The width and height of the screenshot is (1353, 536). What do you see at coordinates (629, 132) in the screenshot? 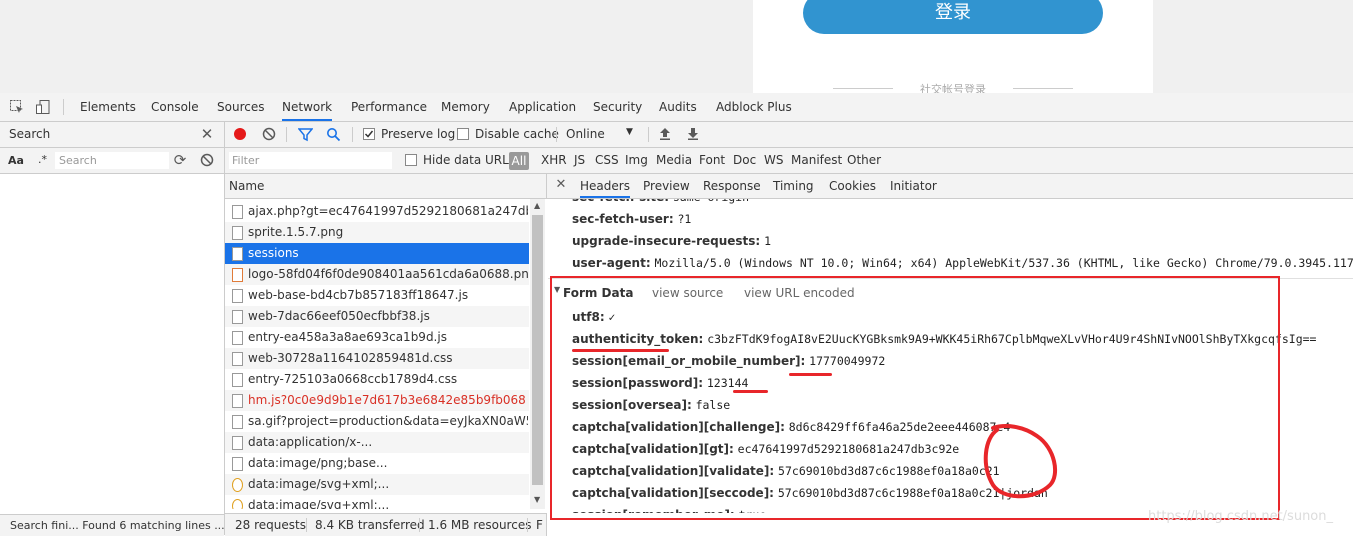
I see `chevron-down-icon: ▼` at bounding box center [629, 132].